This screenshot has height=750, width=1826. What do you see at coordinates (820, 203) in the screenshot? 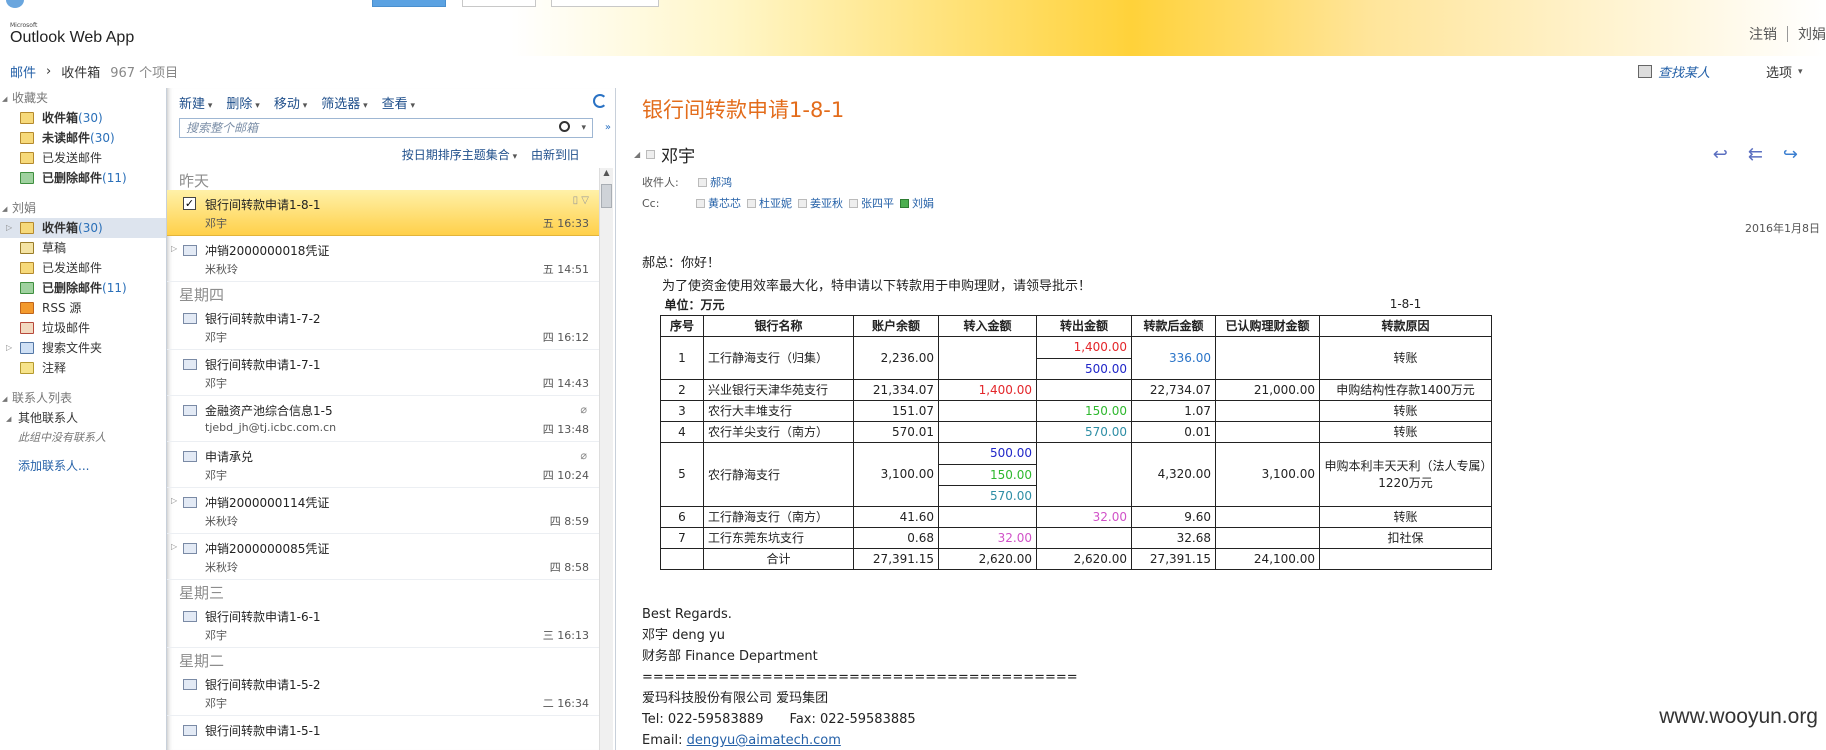
I see `cc-recipient: 姜亚秋` at bounding box center [820, 203].